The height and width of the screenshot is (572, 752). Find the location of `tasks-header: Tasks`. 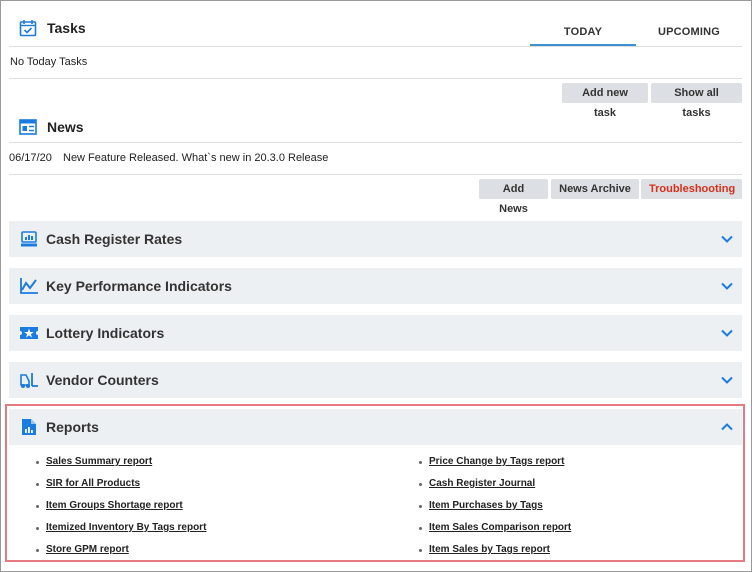

tasks-header: Tasks is located at coordinates (52, 28).